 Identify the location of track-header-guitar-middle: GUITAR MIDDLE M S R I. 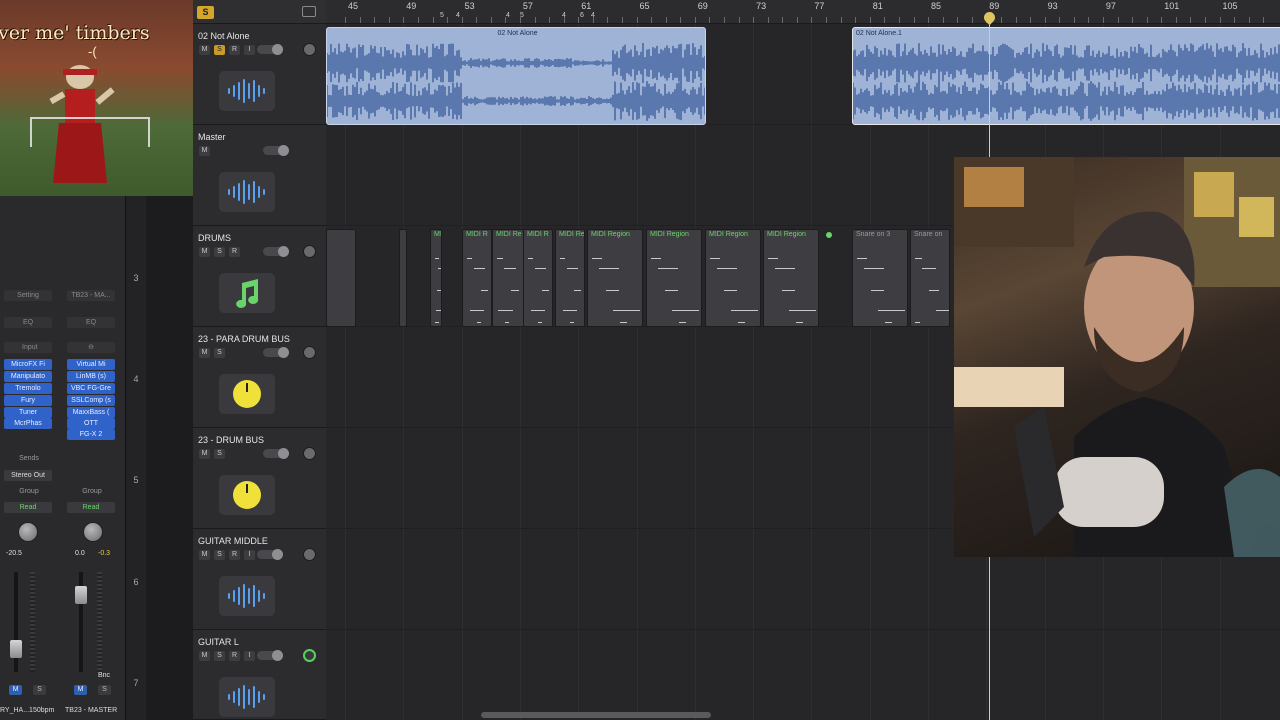
(259, 579).